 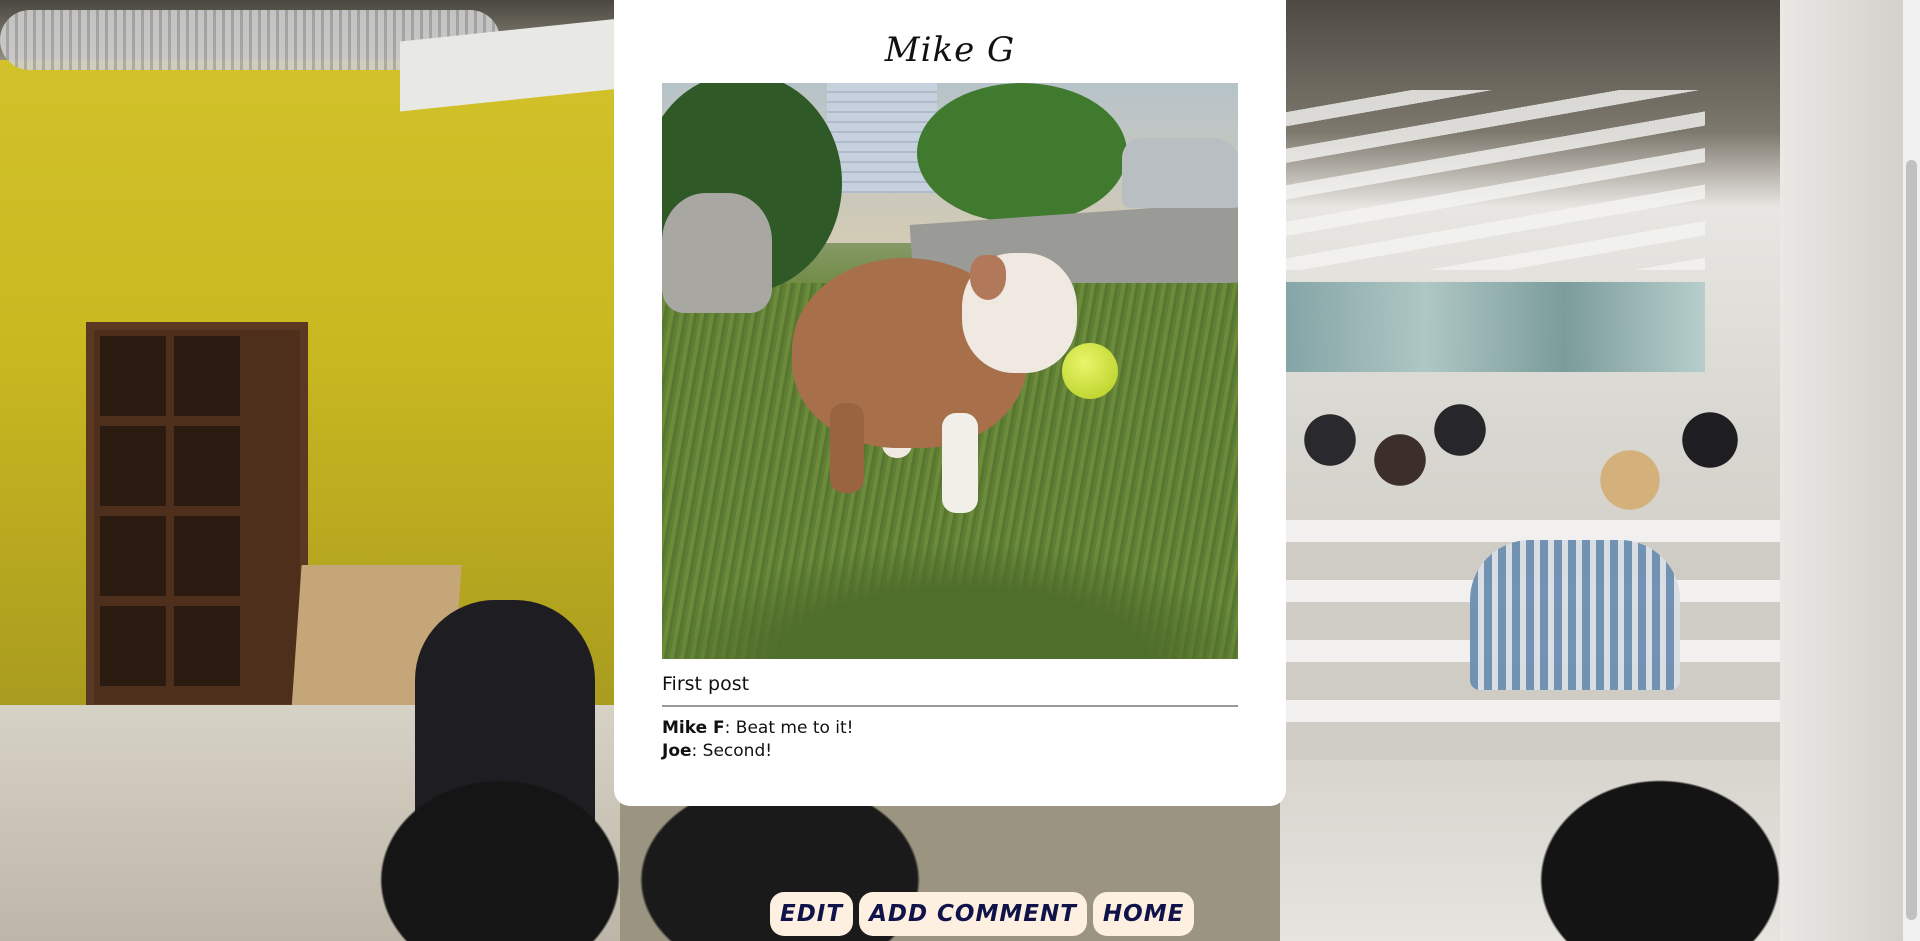 What do you see at coordinates (1911, 540) in the screenshot?
I see `scrollbar-thumb` at bounding box center [1911, 540].